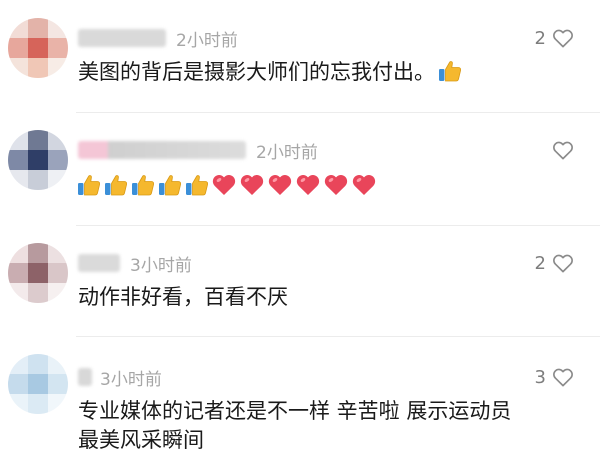 The image size is (600, 469). I want to click on comment-text-body: 美图的背后是摄影大师们的忘我付出。, so click(256, 72).